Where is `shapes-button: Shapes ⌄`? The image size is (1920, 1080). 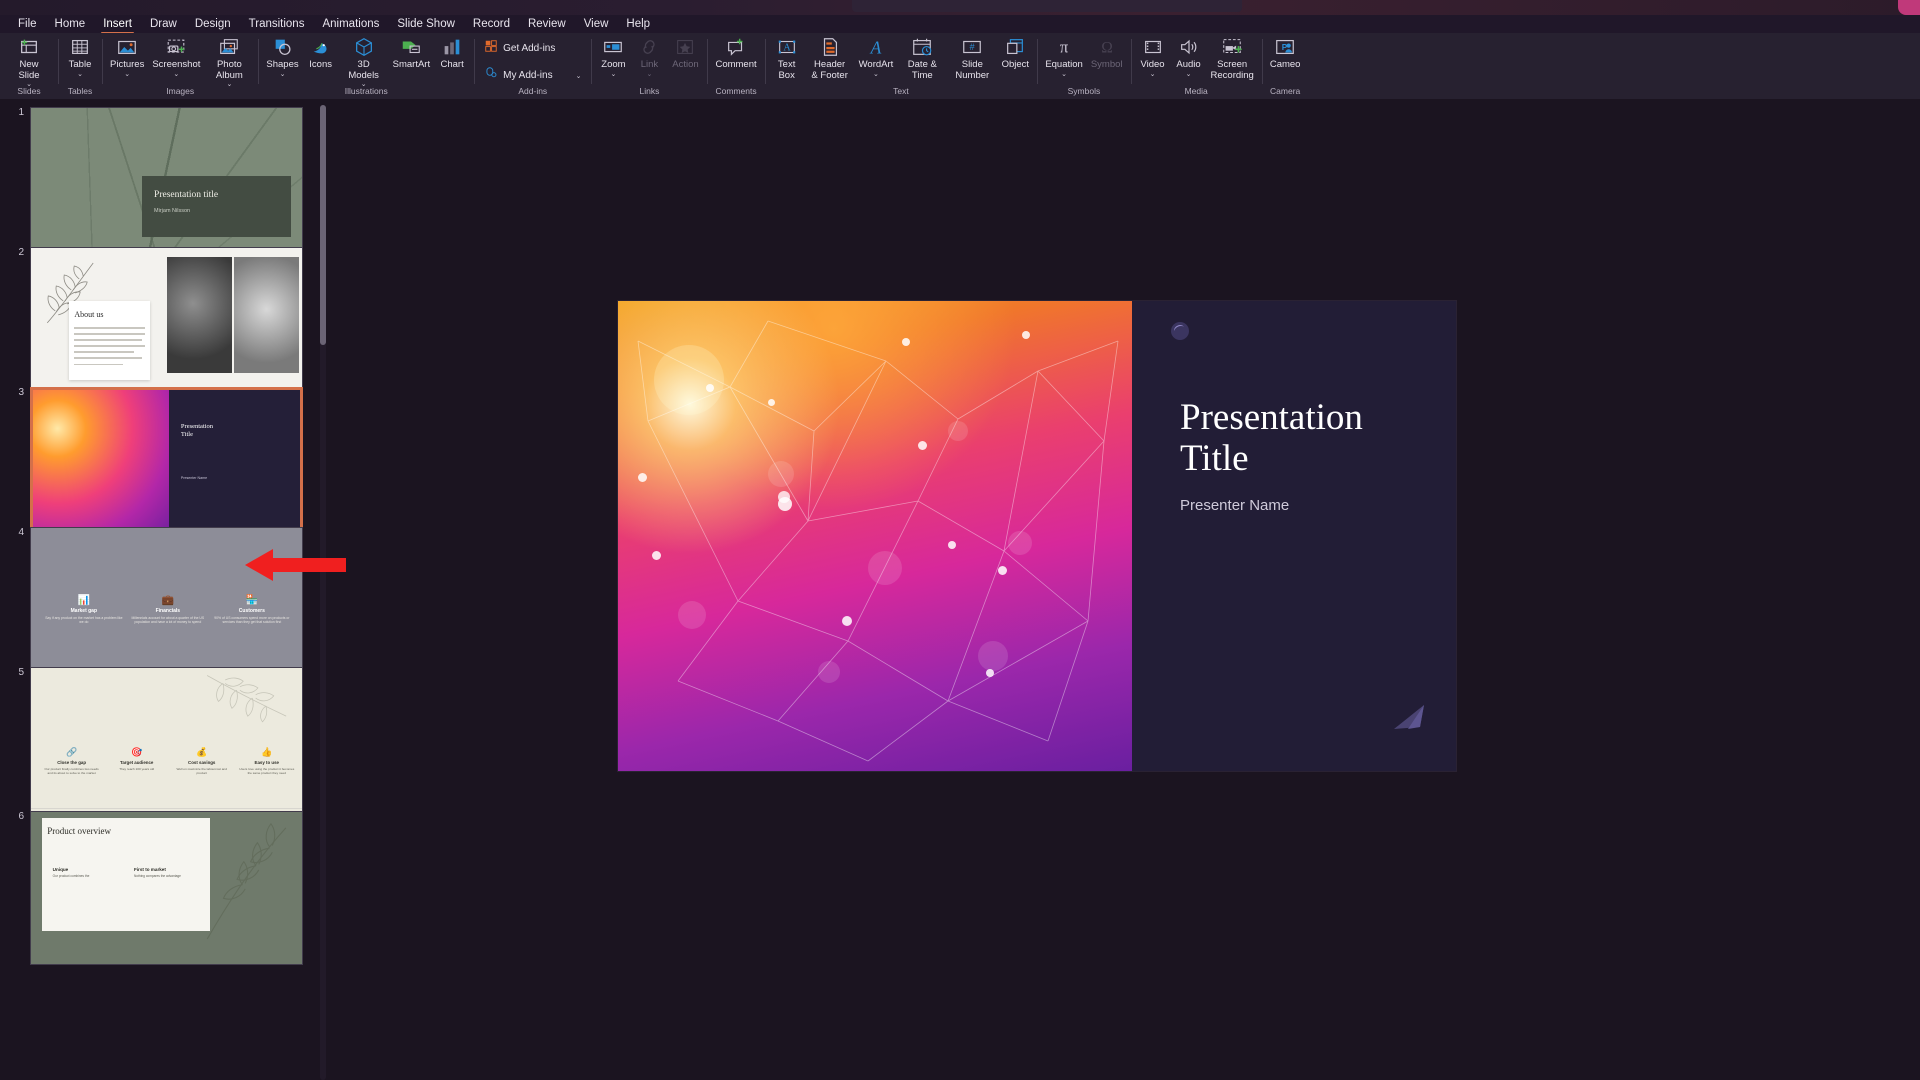
shapes-button: Shapes ⌄ is located at coordinates (282, 57).